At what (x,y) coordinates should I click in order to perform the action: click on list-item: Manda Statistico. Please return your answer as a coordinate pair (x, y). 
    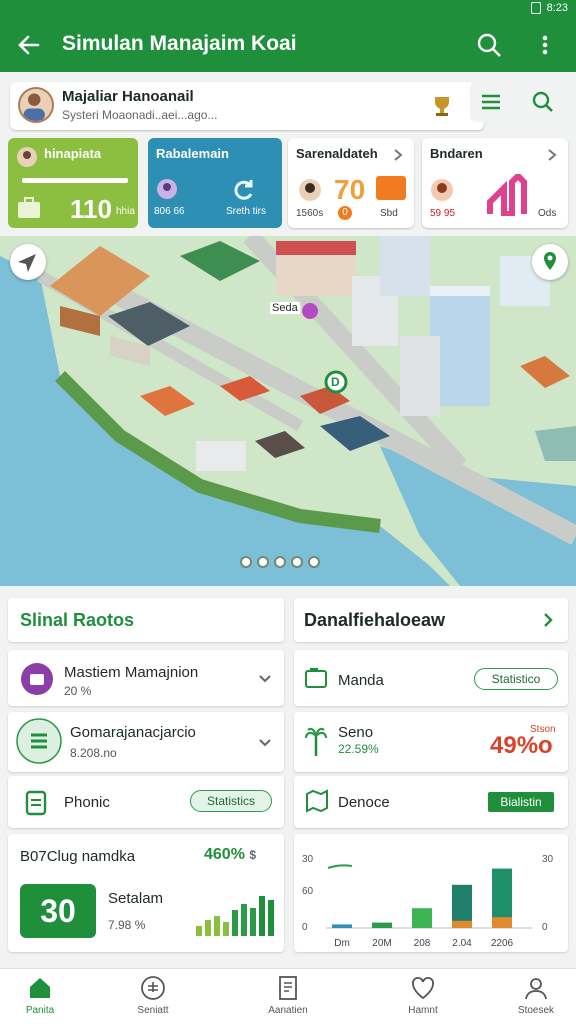
    Looking at the image, I should click on (431, 678).